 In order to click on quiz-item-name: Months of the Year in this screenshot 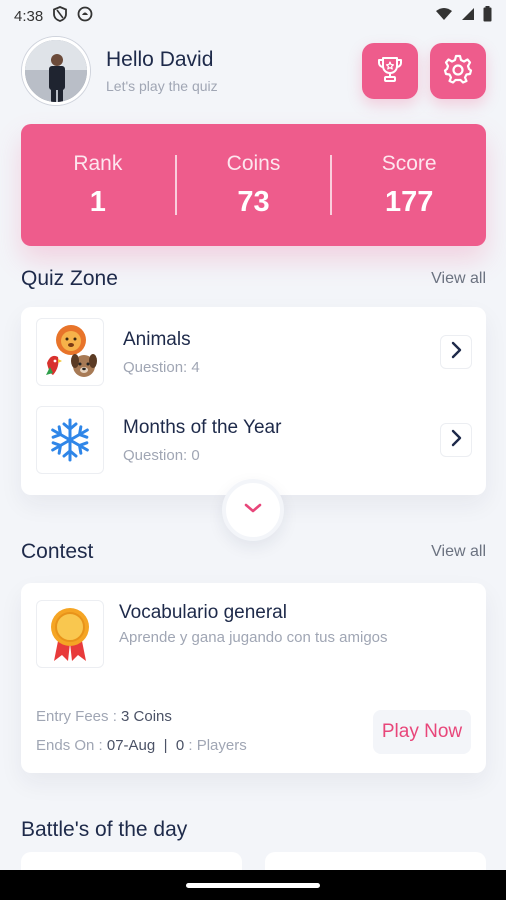, I will do `click(202, 427)`.